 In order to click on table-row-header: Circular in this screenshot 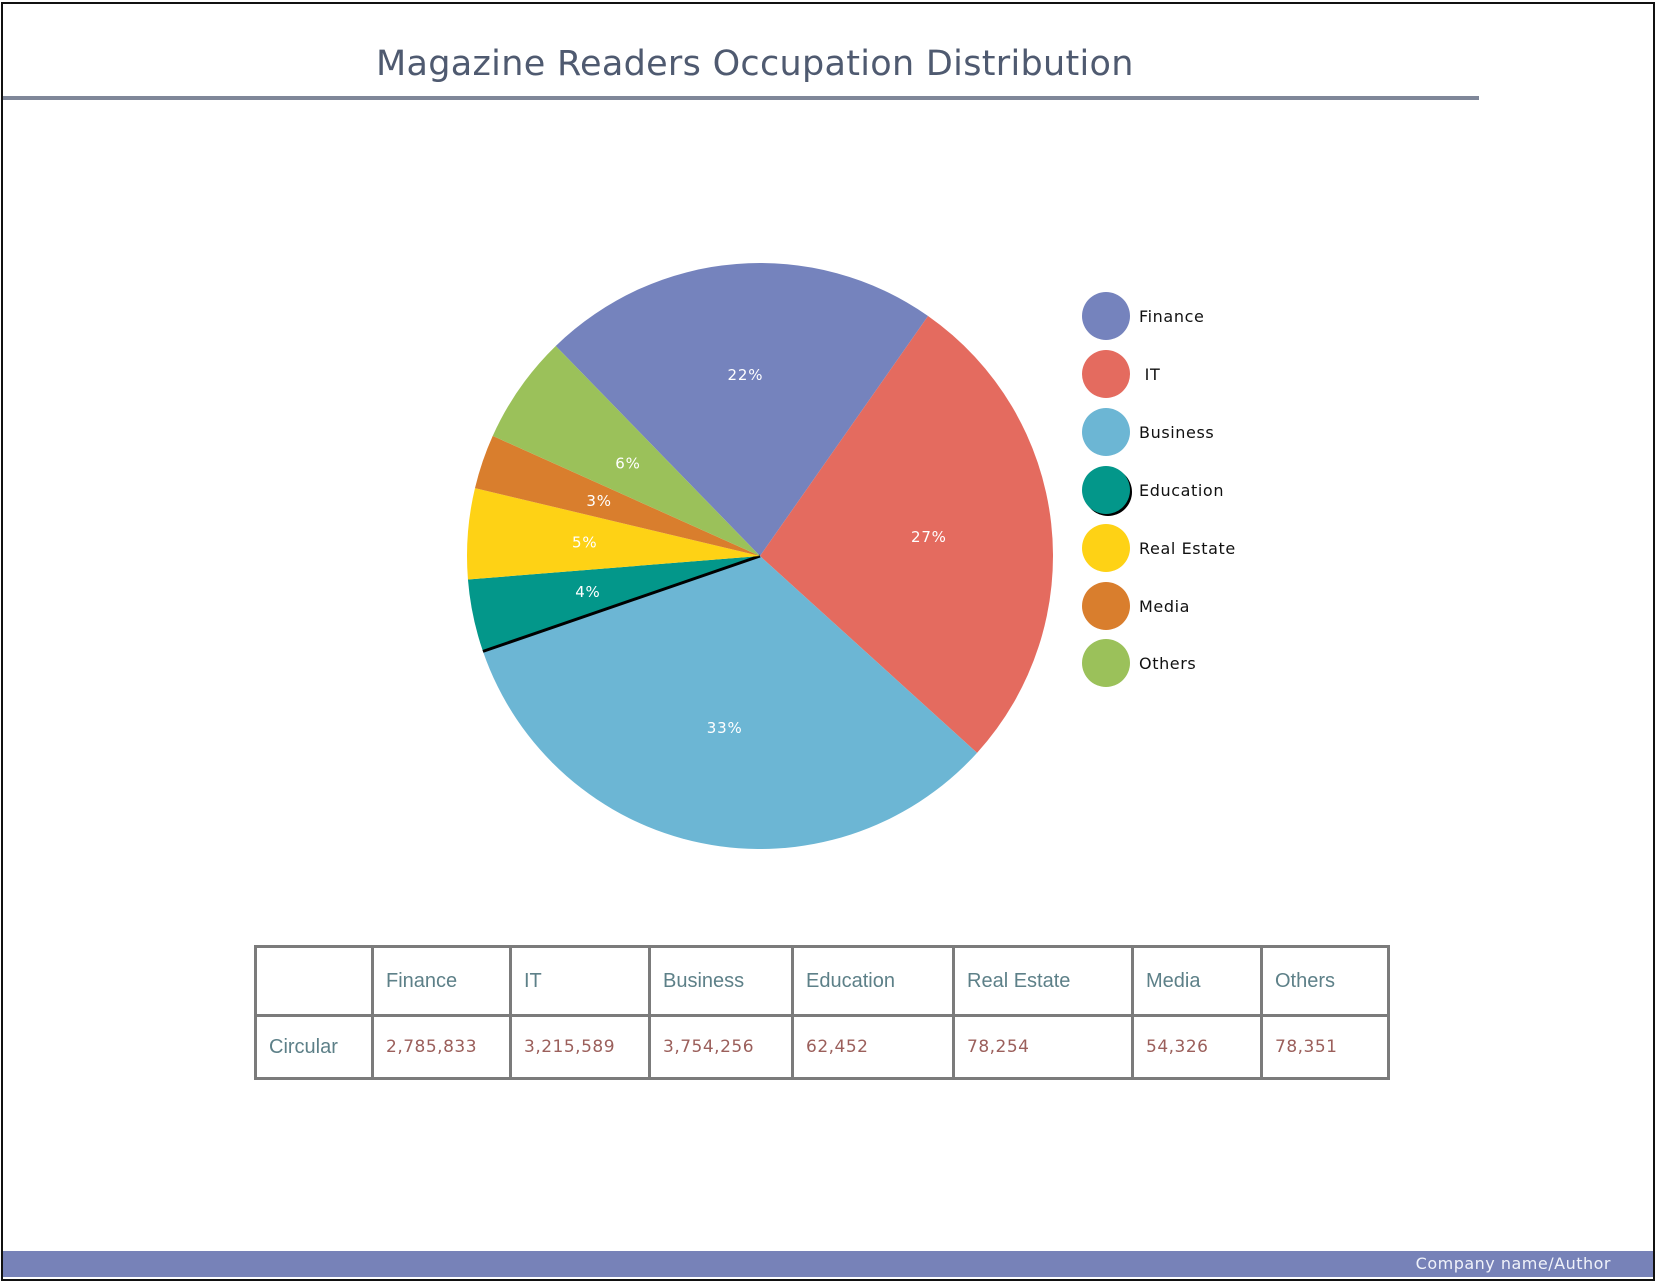, I will do `click(314, 1047)`.